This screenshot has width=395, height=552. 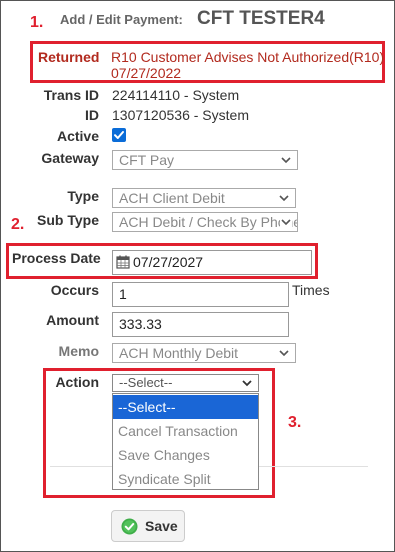 What do you see at coordinates (18, 224) in the screenshot?
I see `annotation-marker-2: 2.` at bounding box center [18, 224].